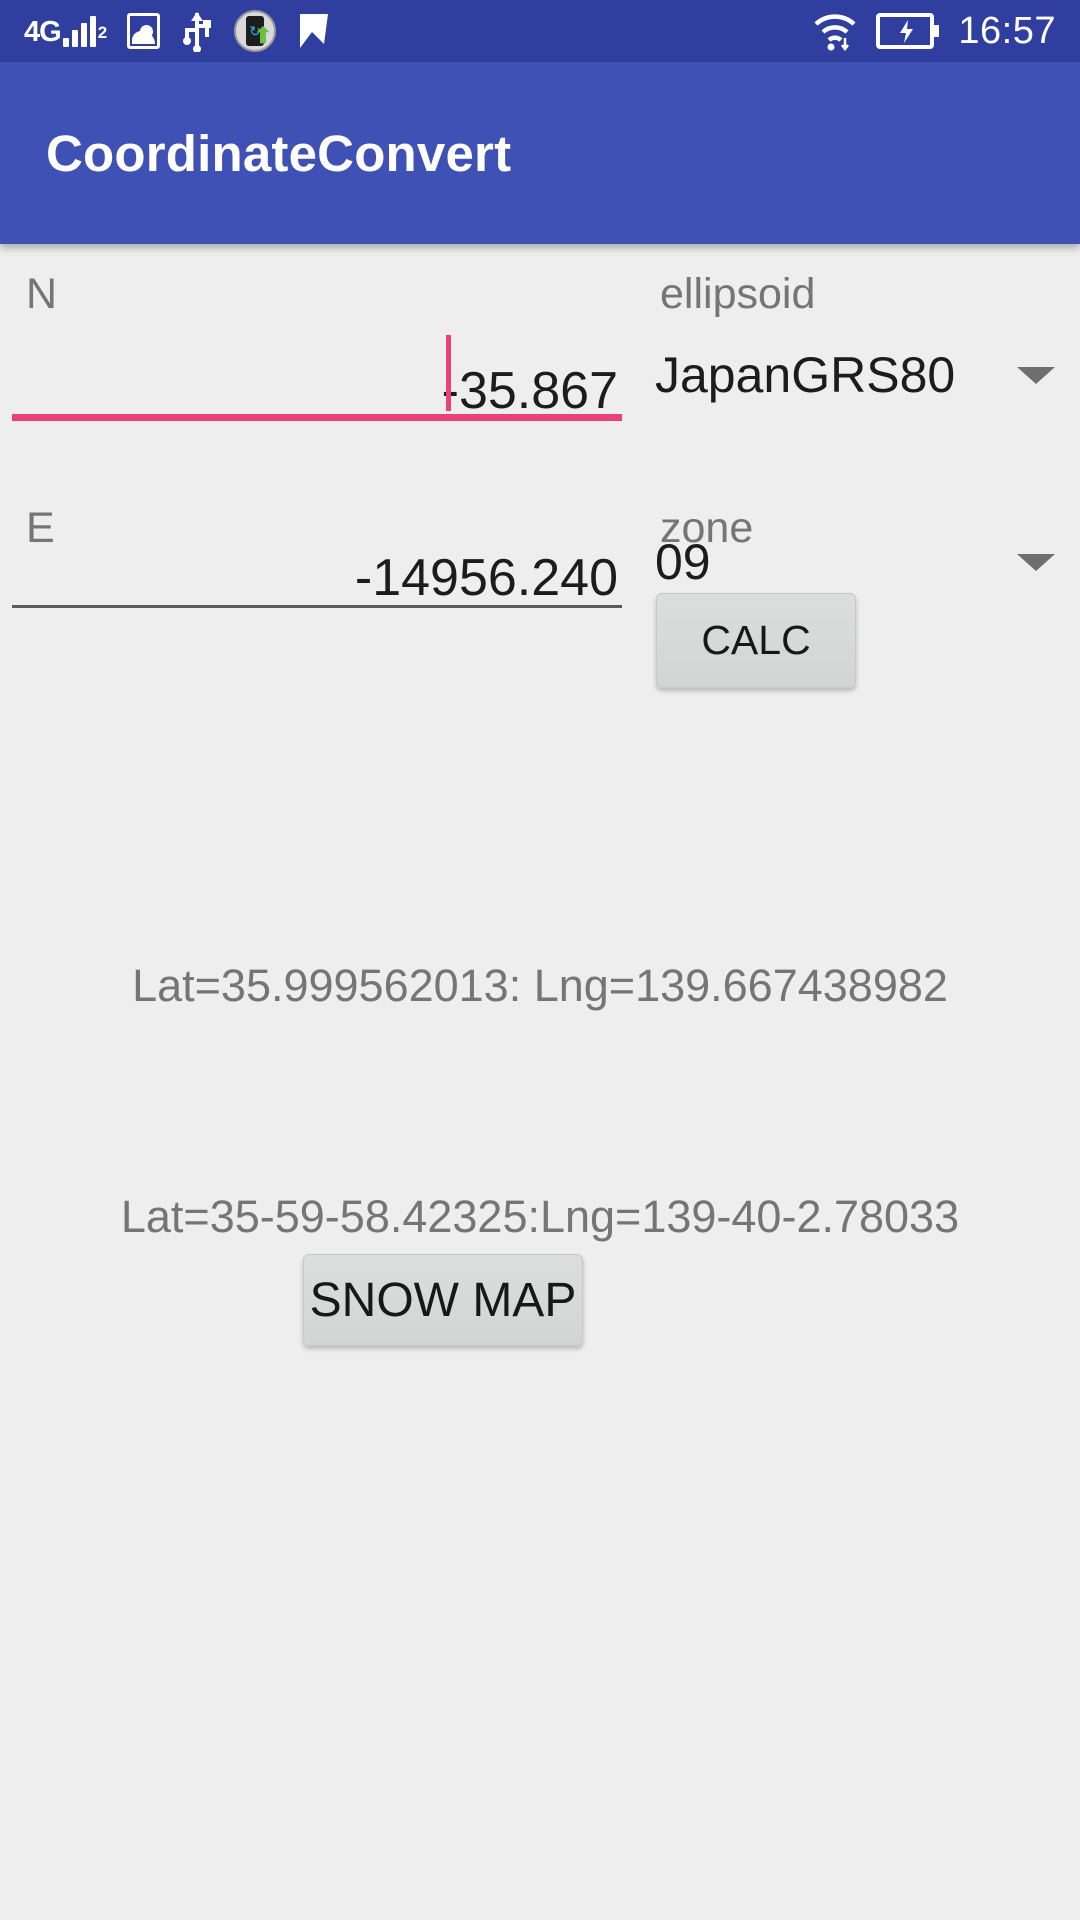 The width and height of the screenshot is (1080, 1920). Describe the element at coordinates (42, 294) in the screenshot. I see `north-field-label: N` at that location.